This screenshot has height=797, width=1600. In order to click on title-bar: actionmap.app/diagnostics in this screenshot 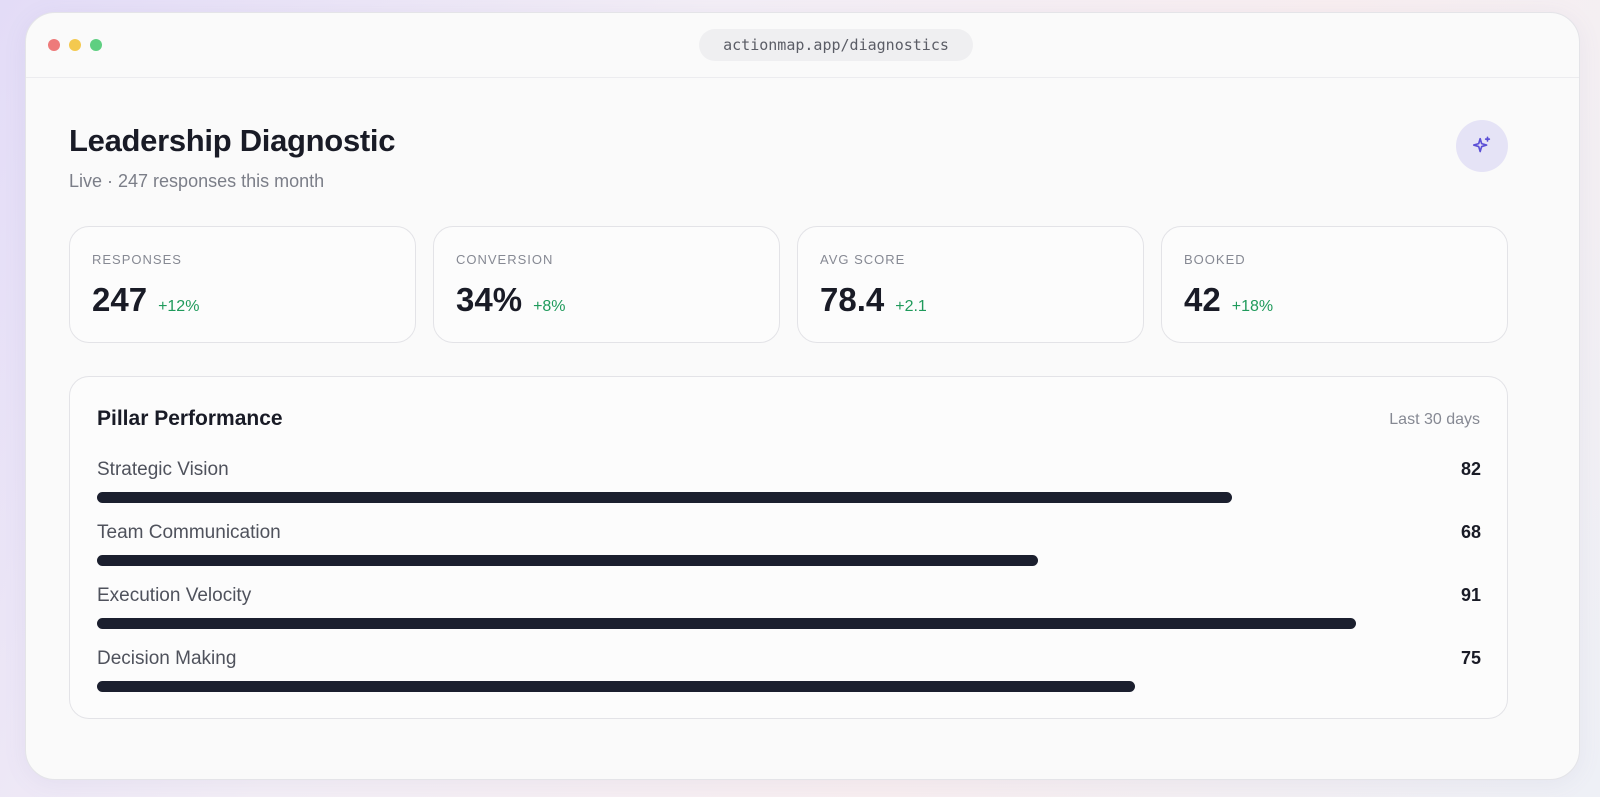, I will do `click(802, 45)`.